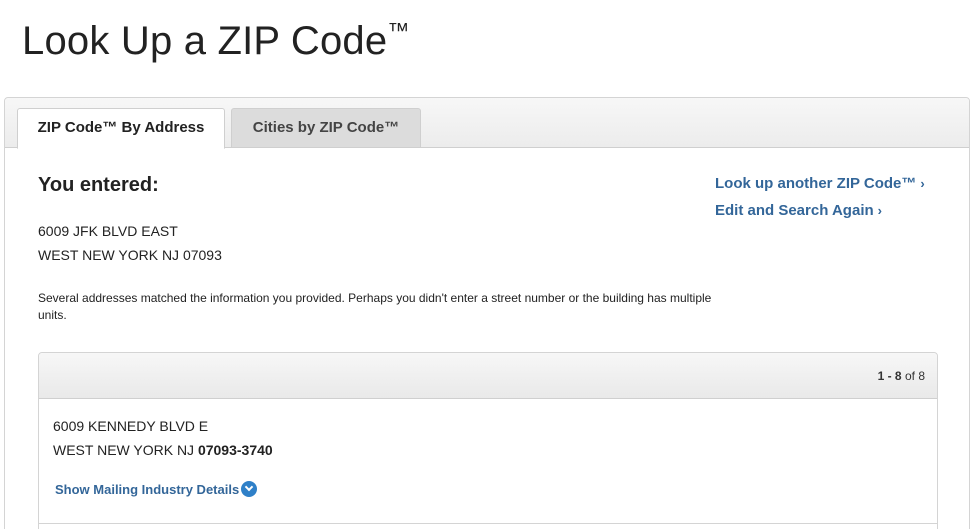  Describe the element at coordinates (130, 255) in the screenshot. I see `entered-address-line2: WEST NEW YORK NJ 07093` at that location.